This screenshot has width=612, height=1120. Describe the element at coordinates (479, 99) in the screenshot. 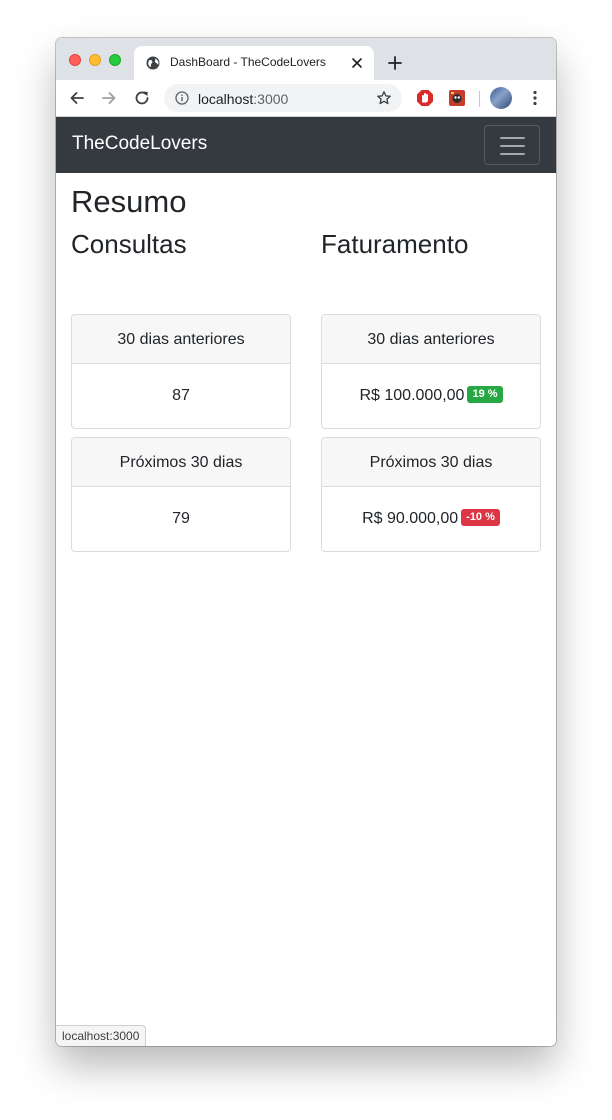

I see `toolbar-separator` at that location.